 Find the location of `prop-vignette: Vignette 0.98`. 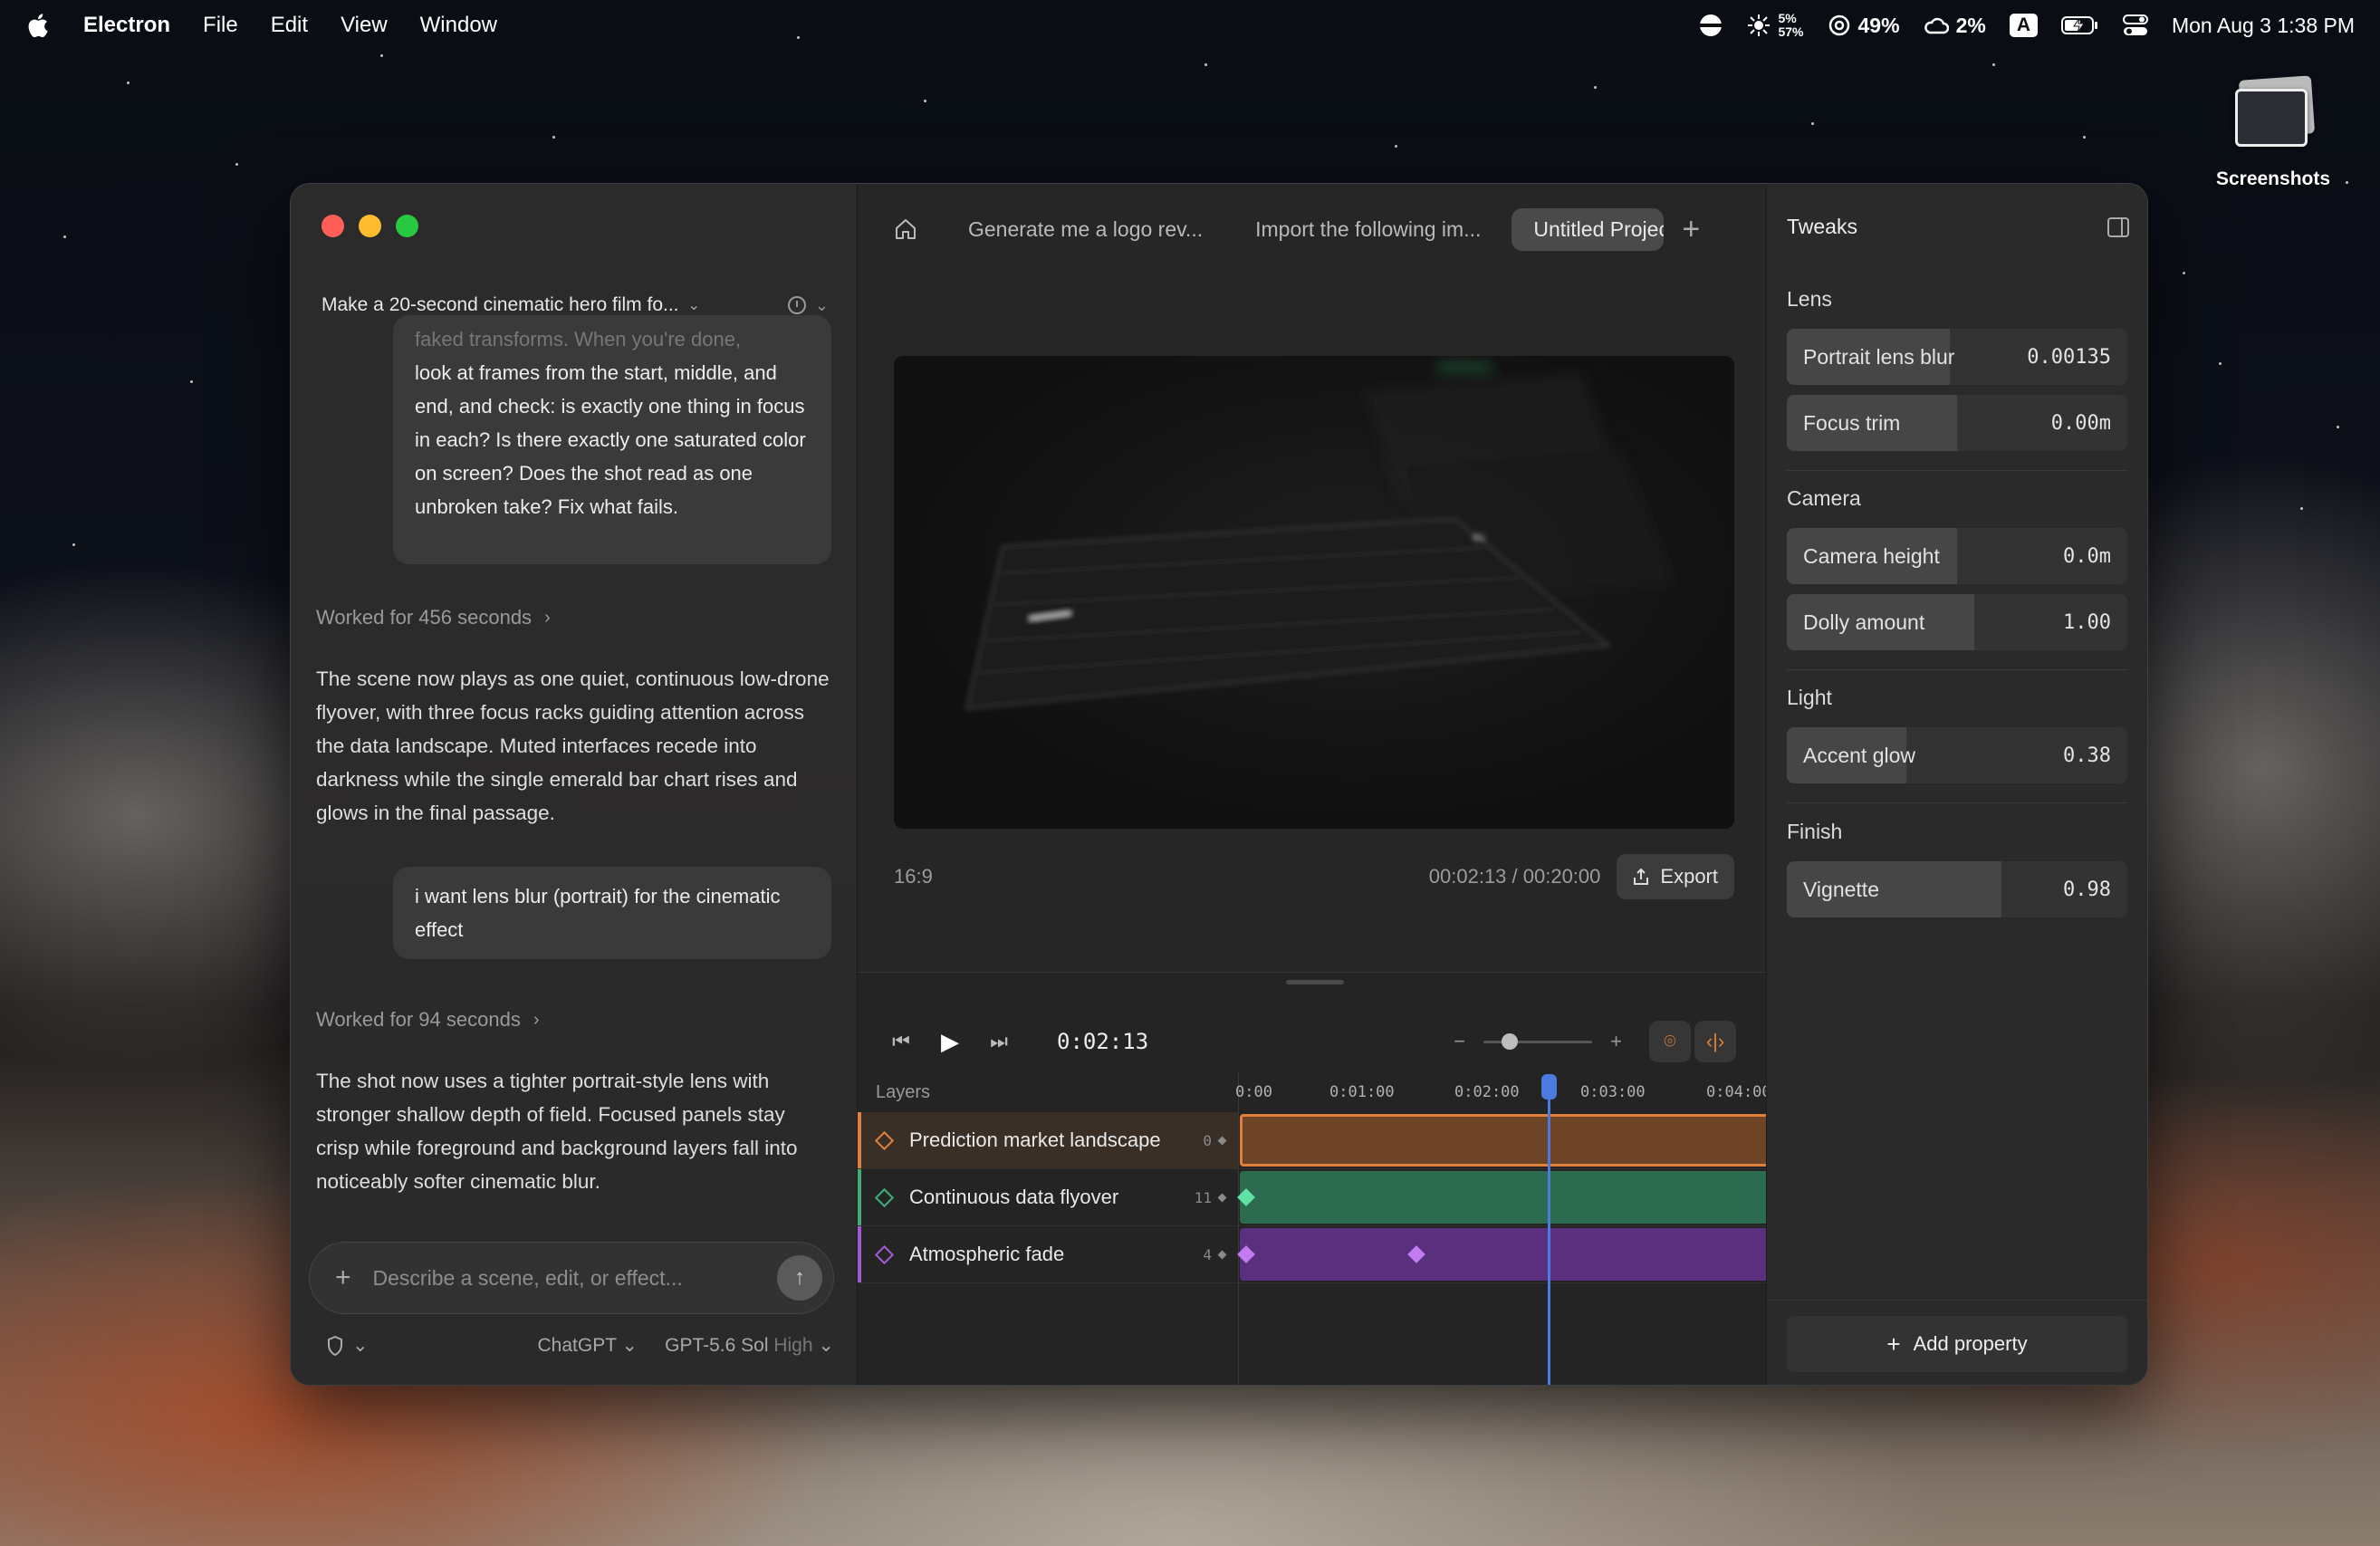

prop-vignette: Vignette 0.98 is located at coordinates (1957, 889).